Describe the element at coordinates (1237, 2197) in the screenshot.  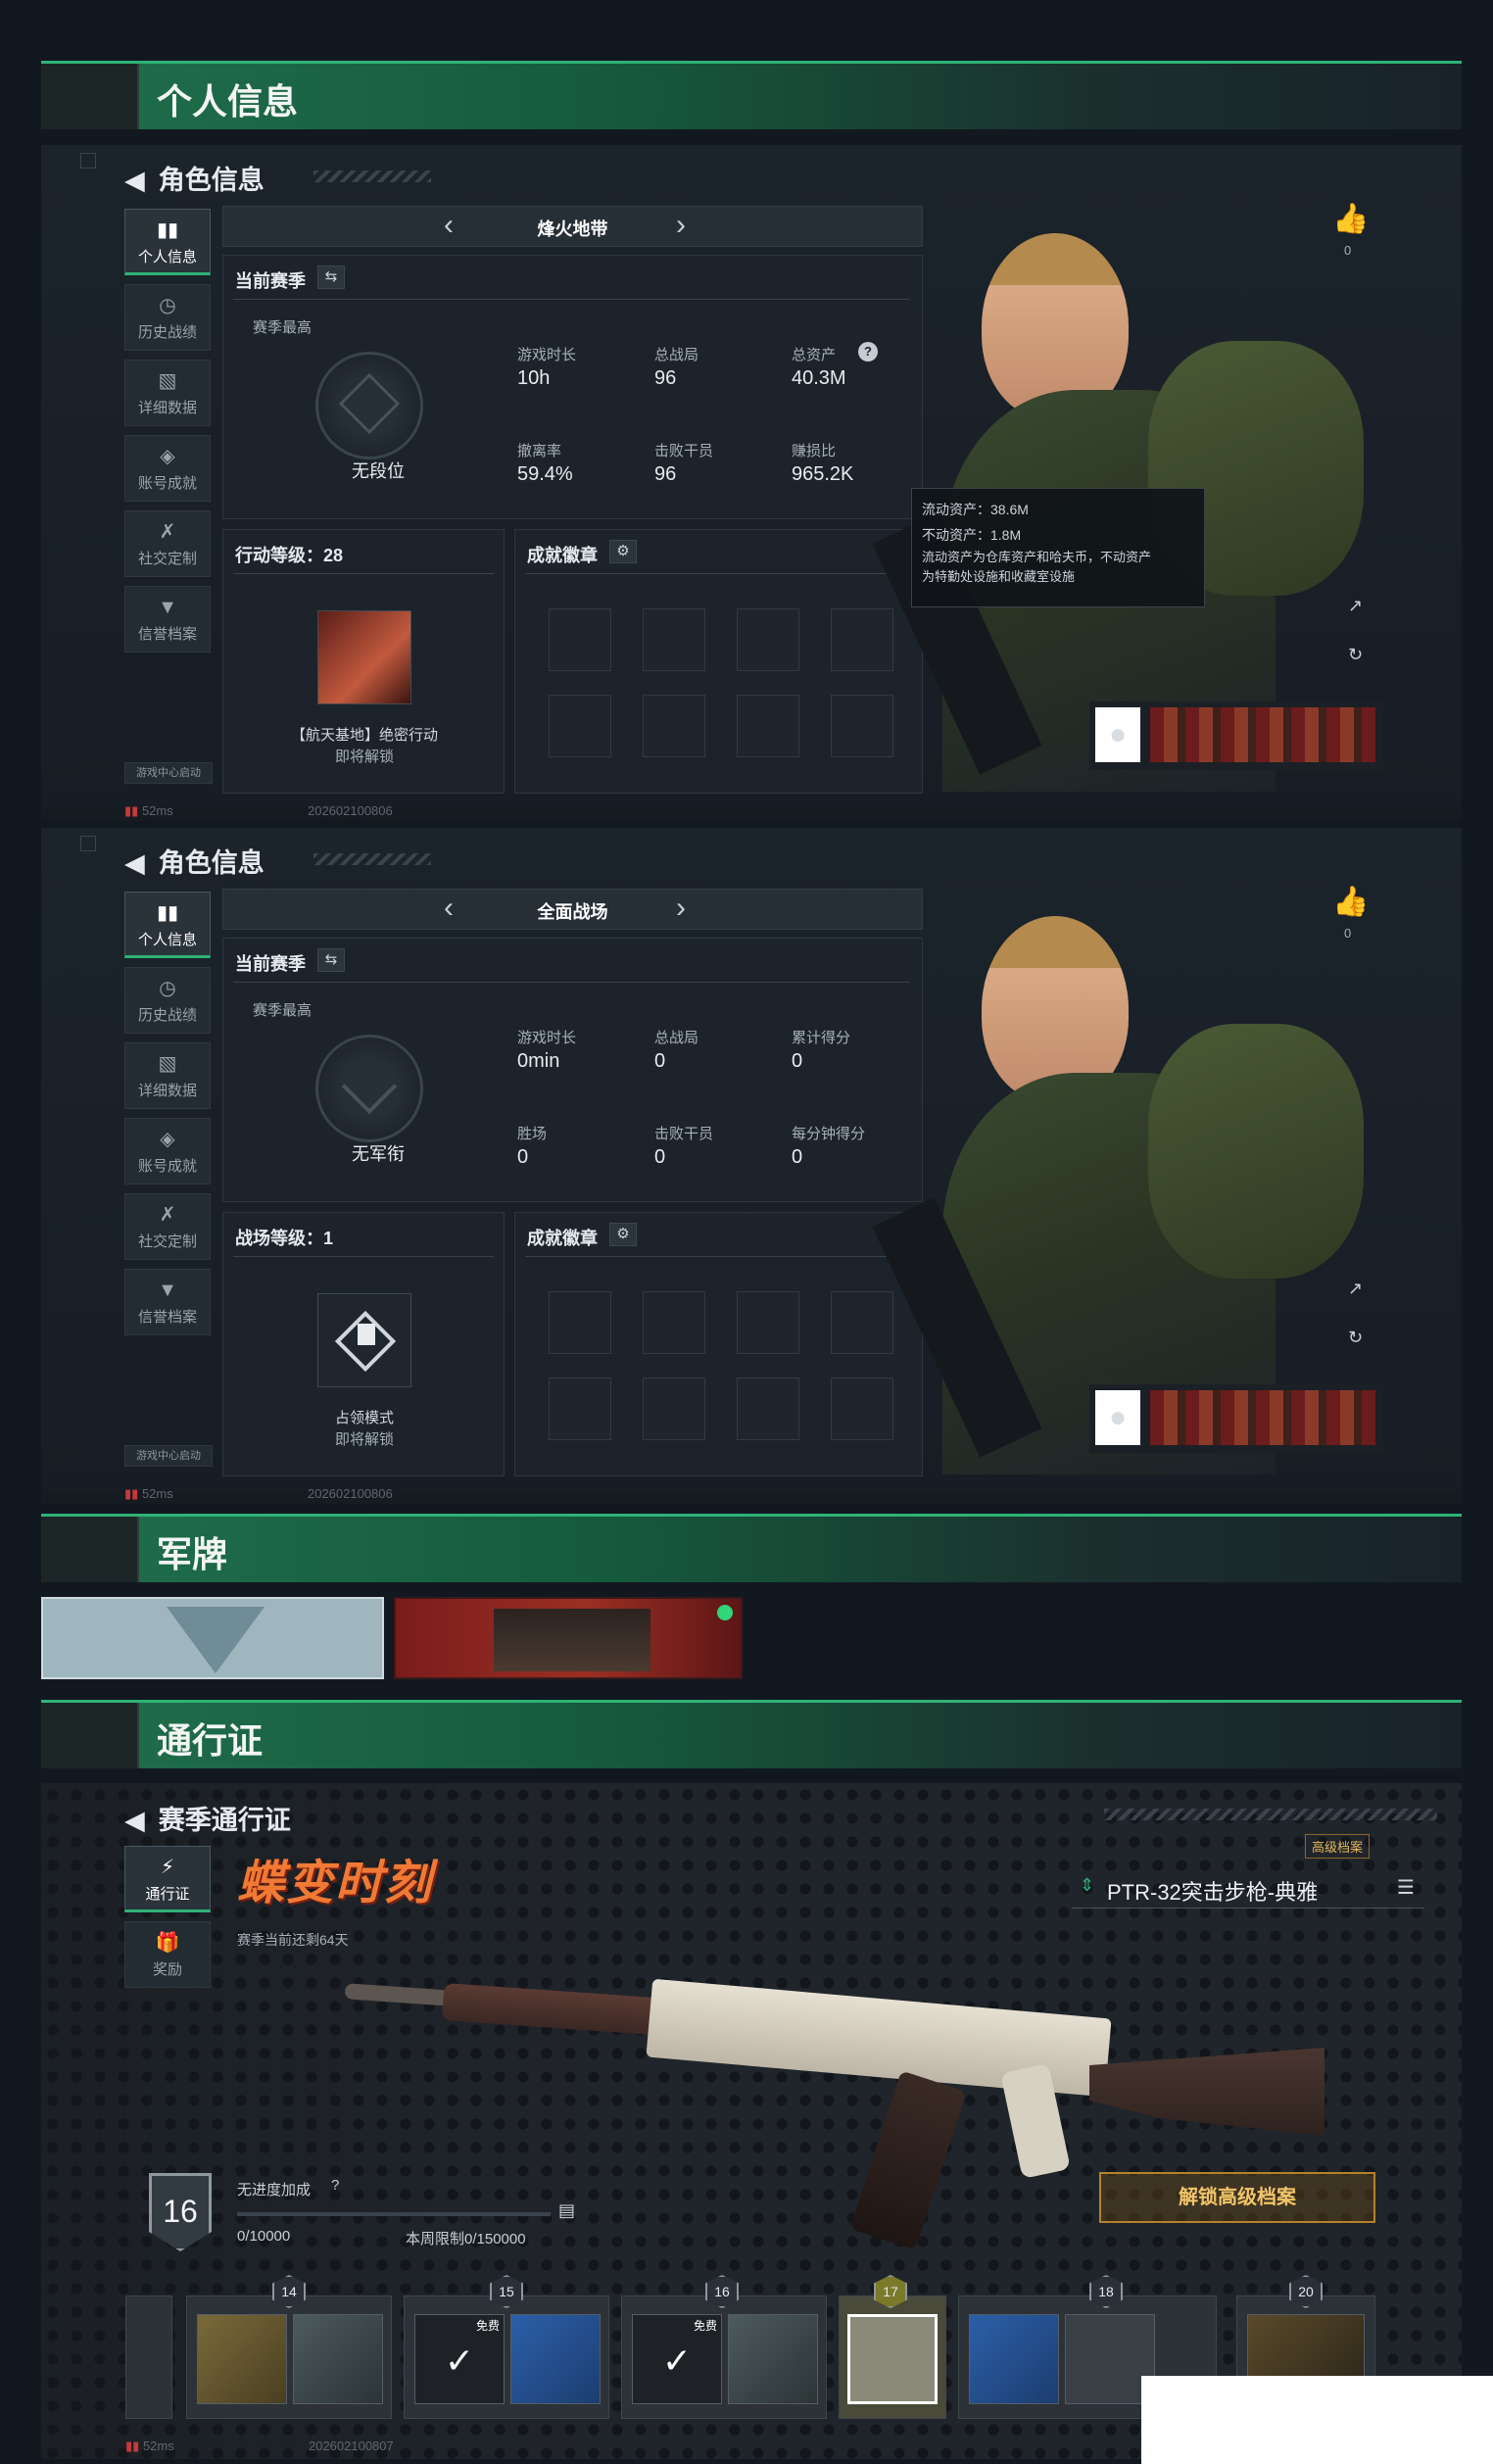
I see `unlock-premium-button: 解锁高级档案` at that location.